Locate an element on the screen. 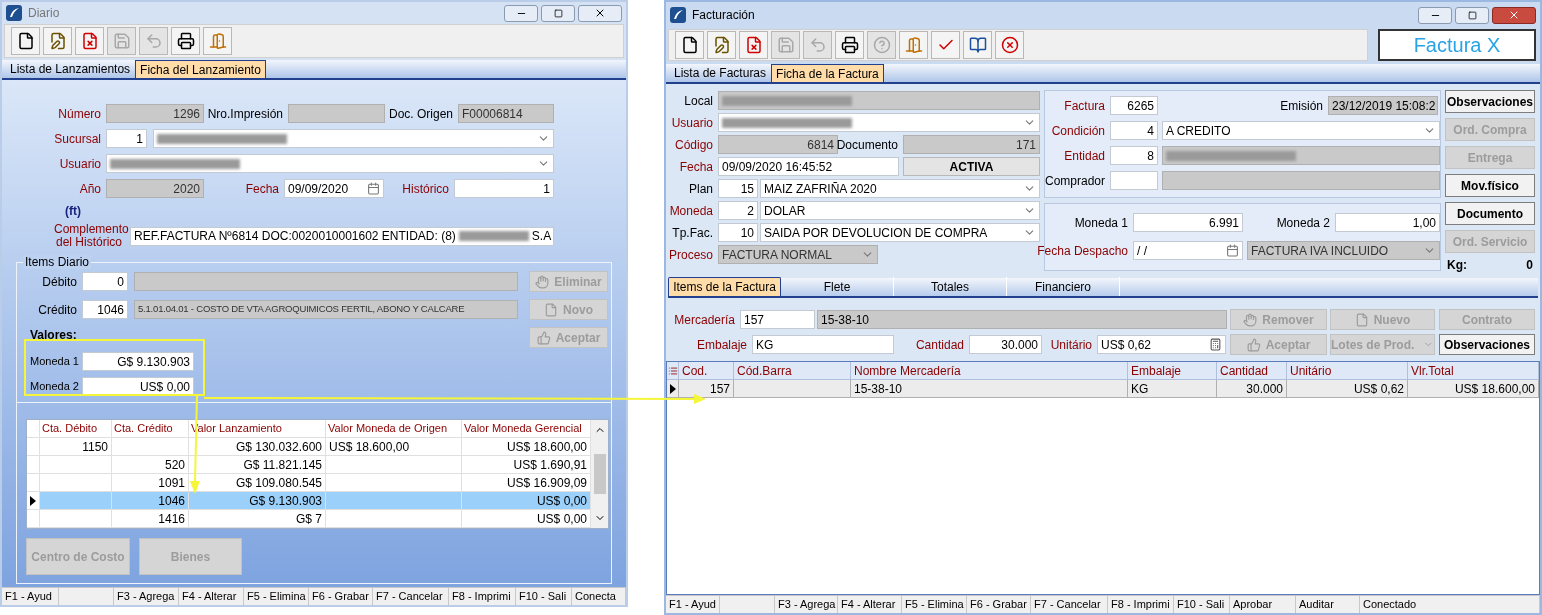 Image resolution: width=1542 pixels, height=615 pixels. tab: Lista de Facturas is located at coordinates (720, 73).